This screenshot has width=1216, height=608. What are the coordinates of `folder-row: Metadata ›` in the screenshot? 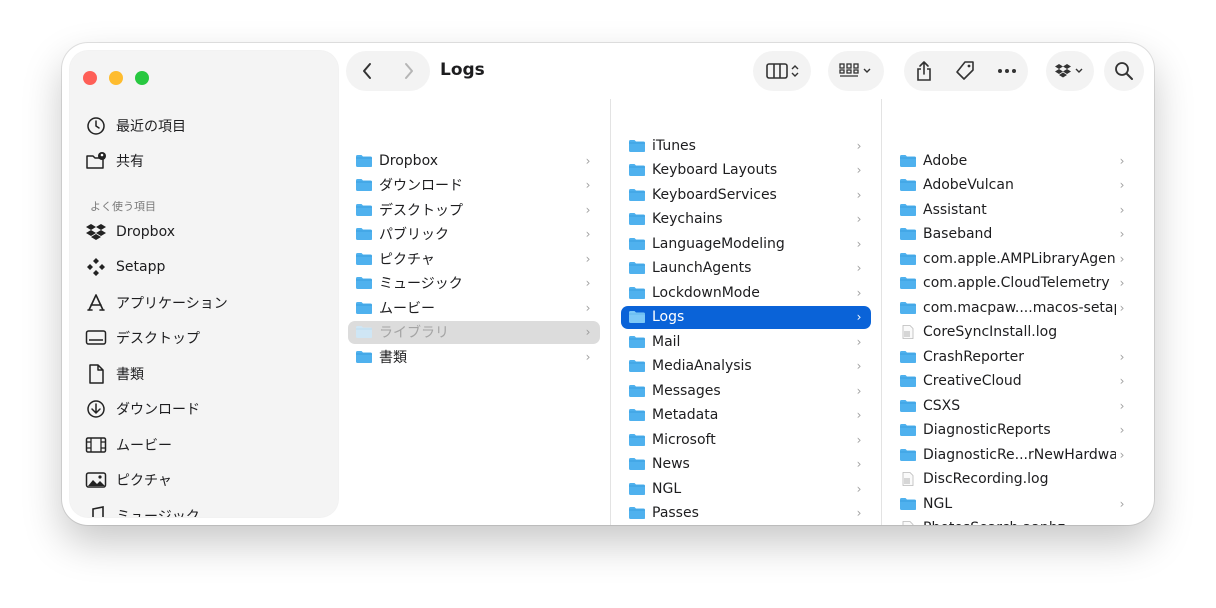 It's located at (746, 415).